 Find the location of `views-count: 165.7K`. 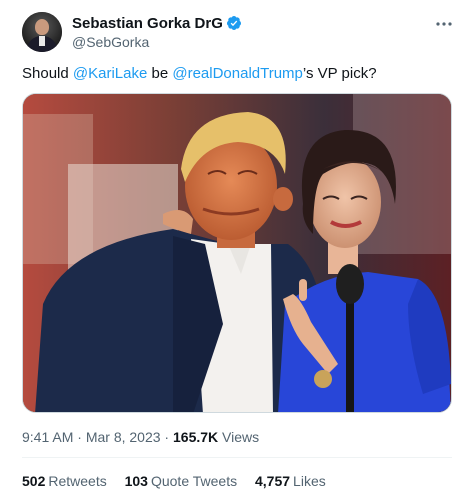

views-count: 165.7K is located at coordinates (196, 437).